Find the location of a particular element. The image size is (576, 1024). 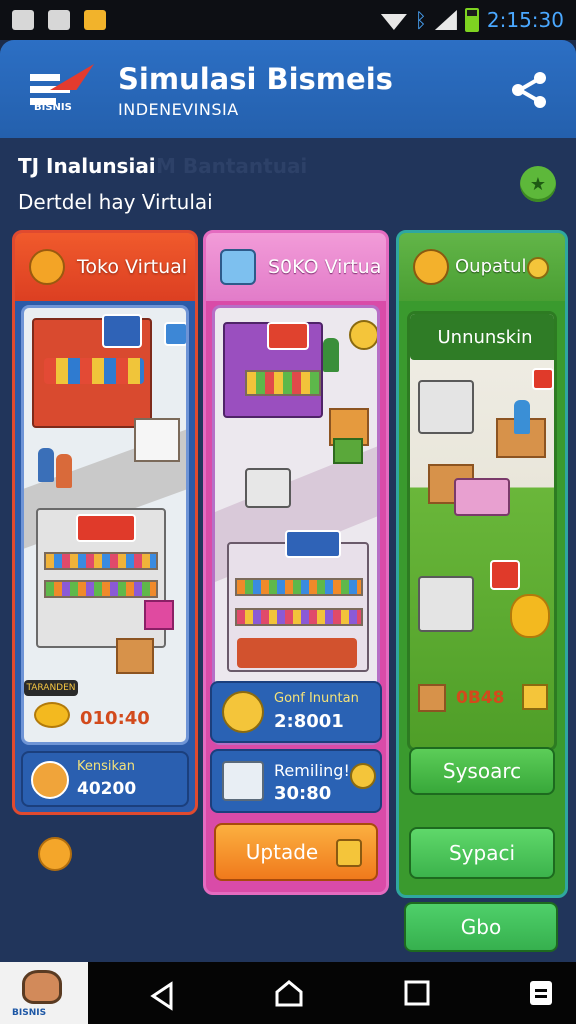

system-navigation-bar: BISNIS is located at coordinates (288, 993).